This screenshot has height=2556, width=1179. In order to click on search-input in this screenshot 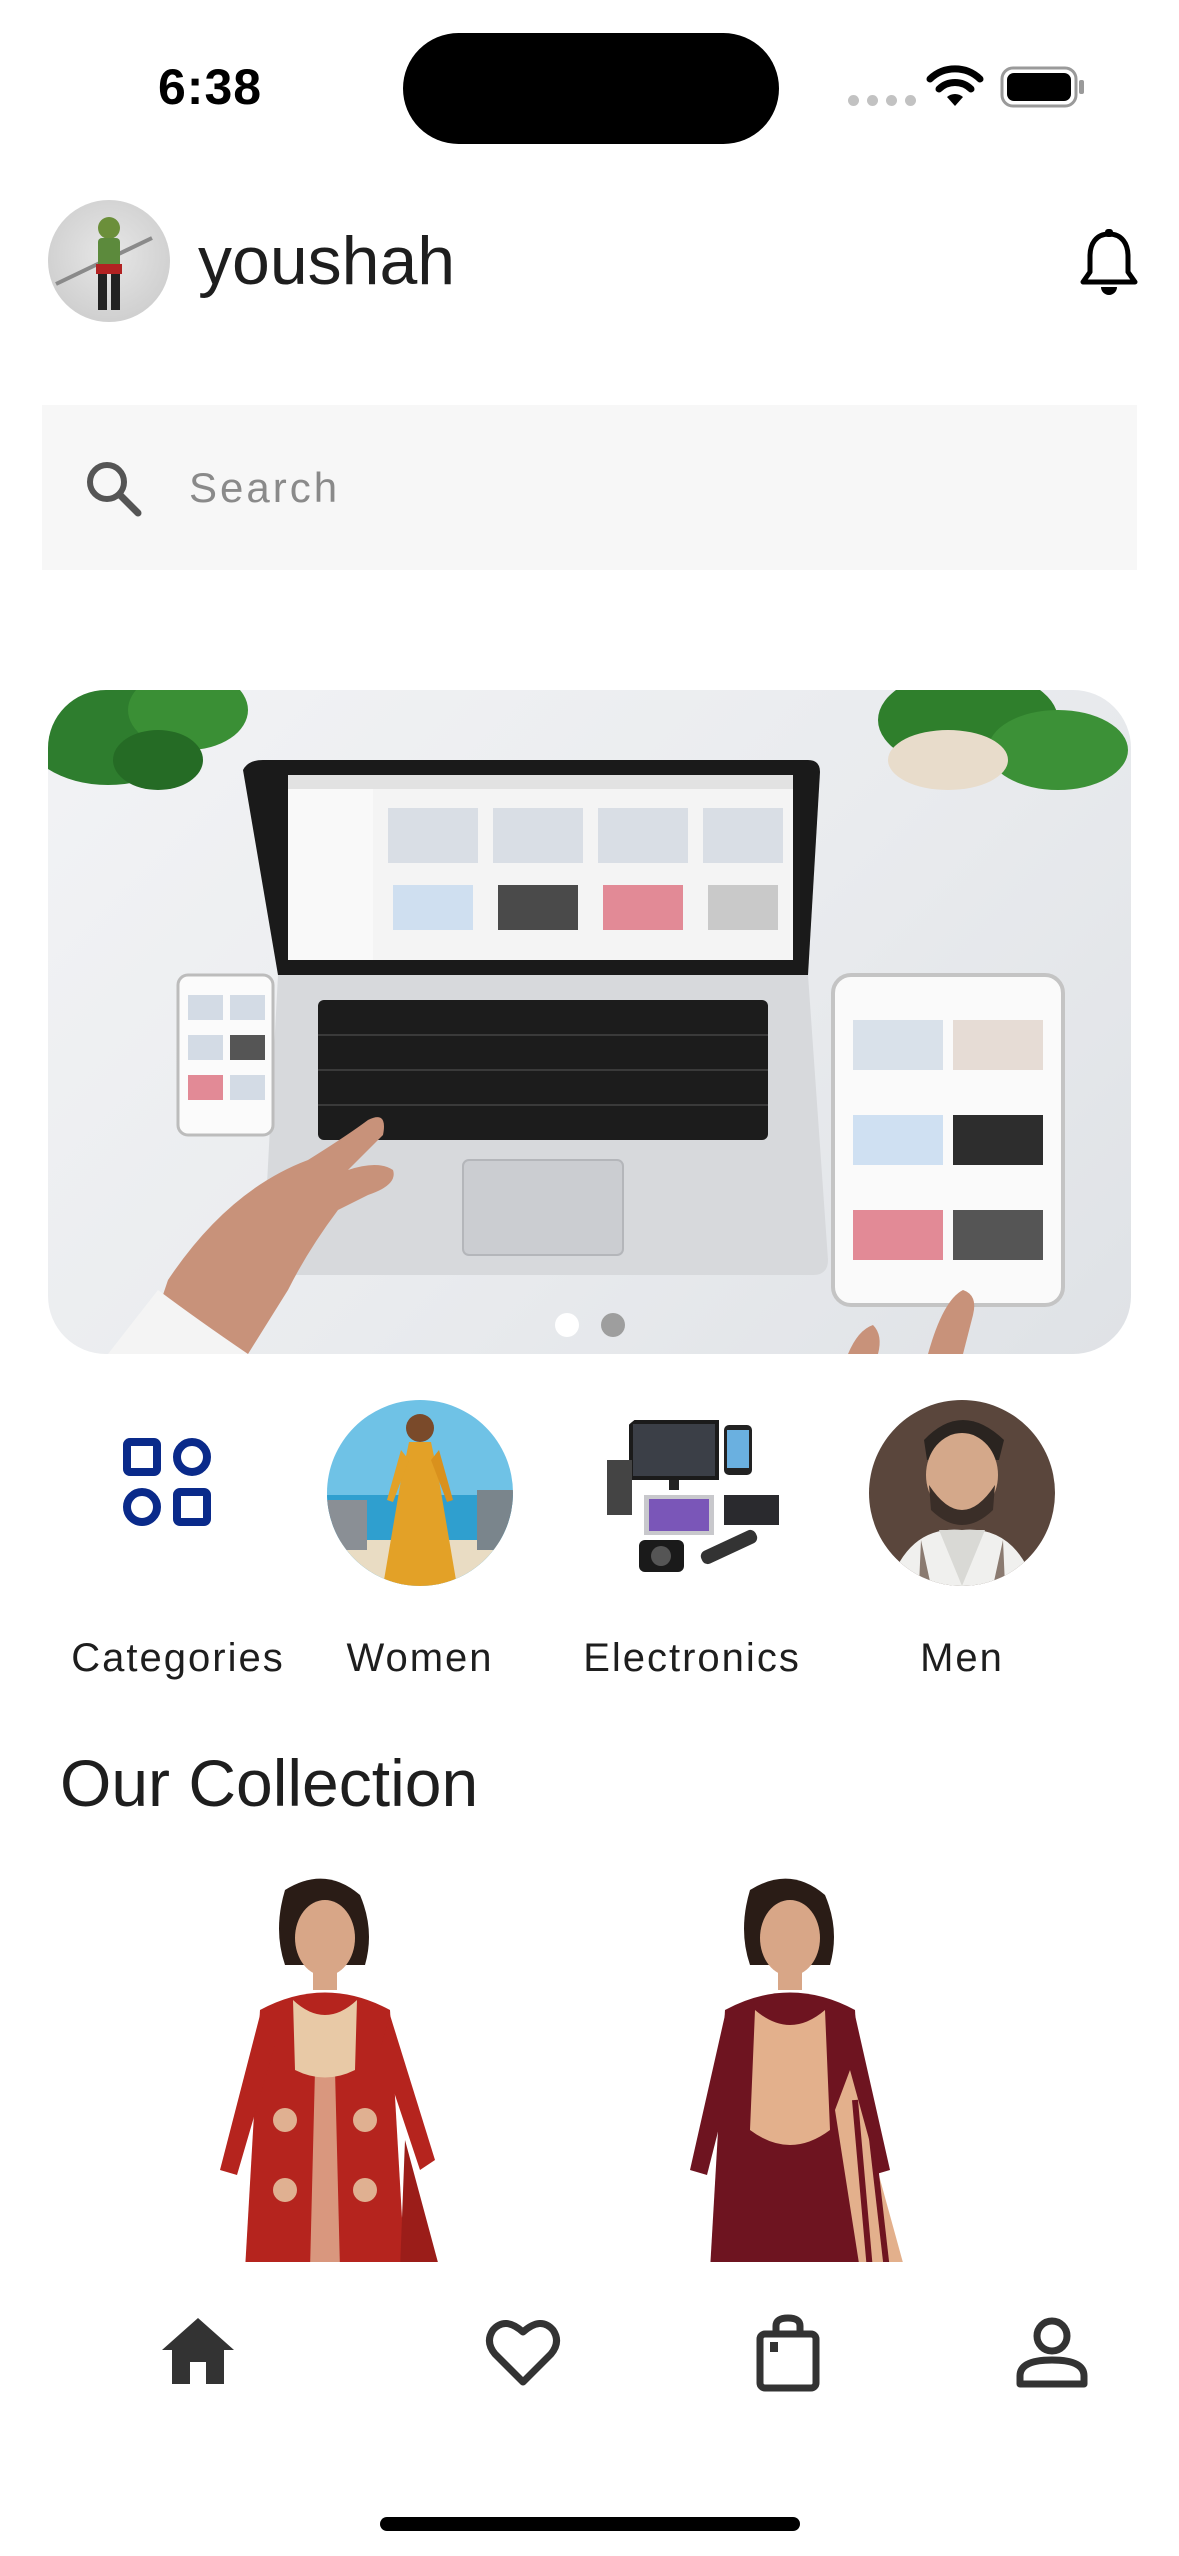, I will do `click(639, 488)`.